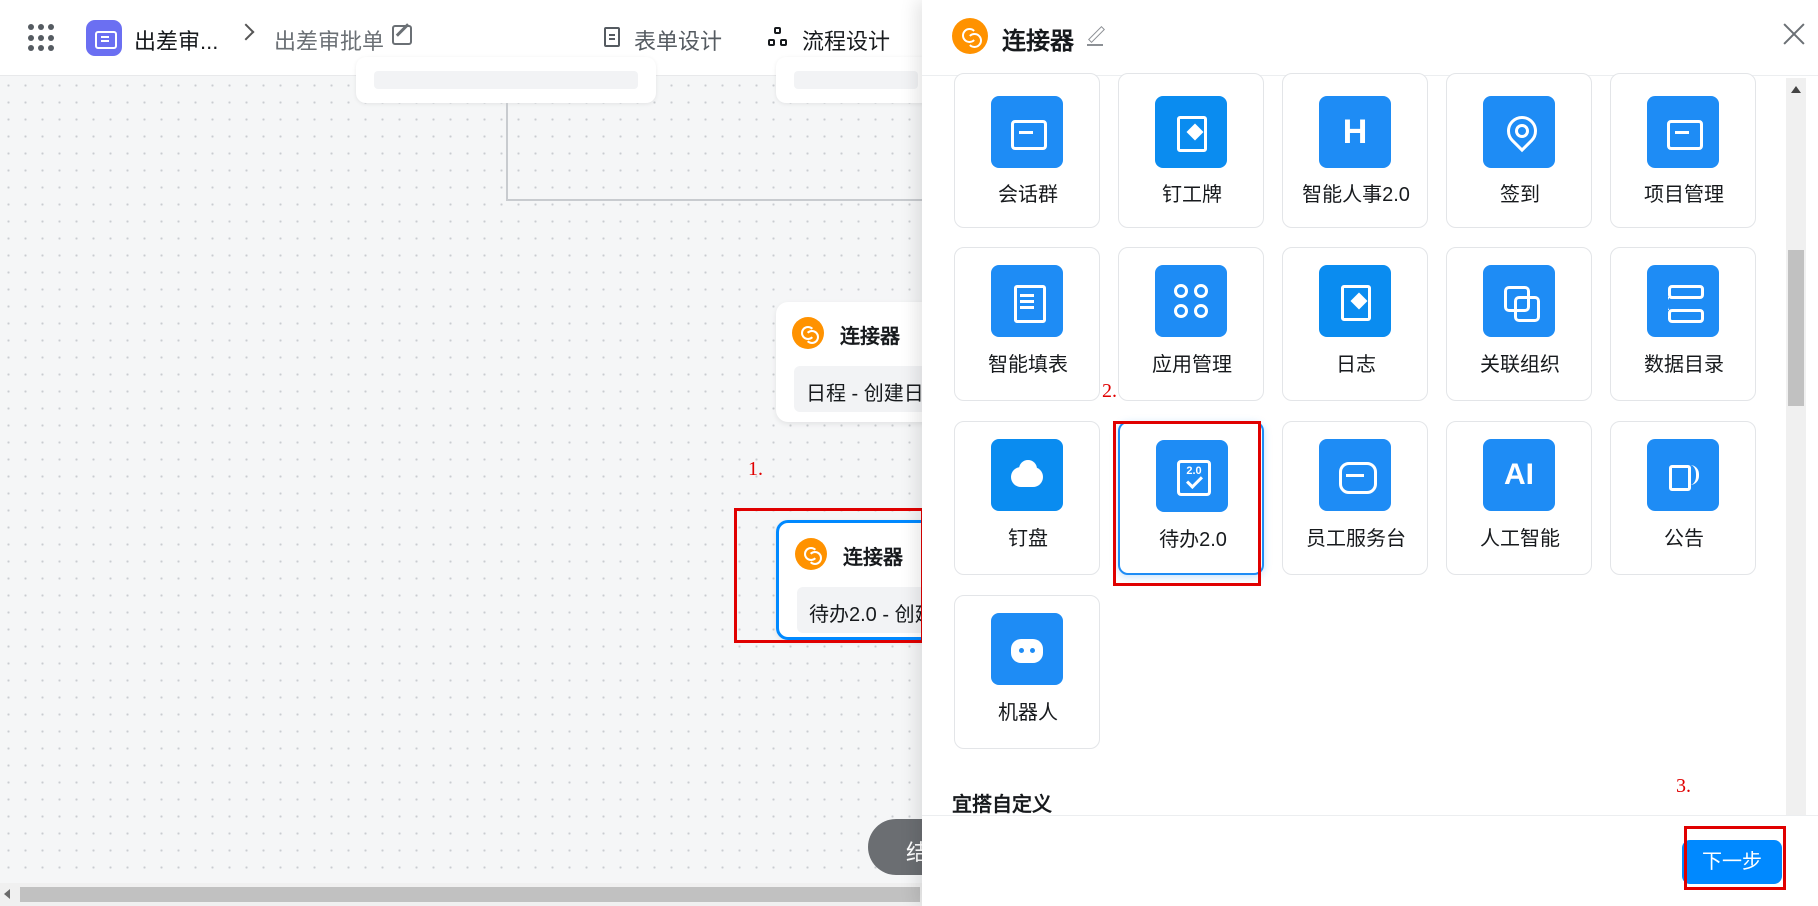 The width and height of the screenshot is (1818, 906). I want to click on link-org-icon, so click(1519, 301).